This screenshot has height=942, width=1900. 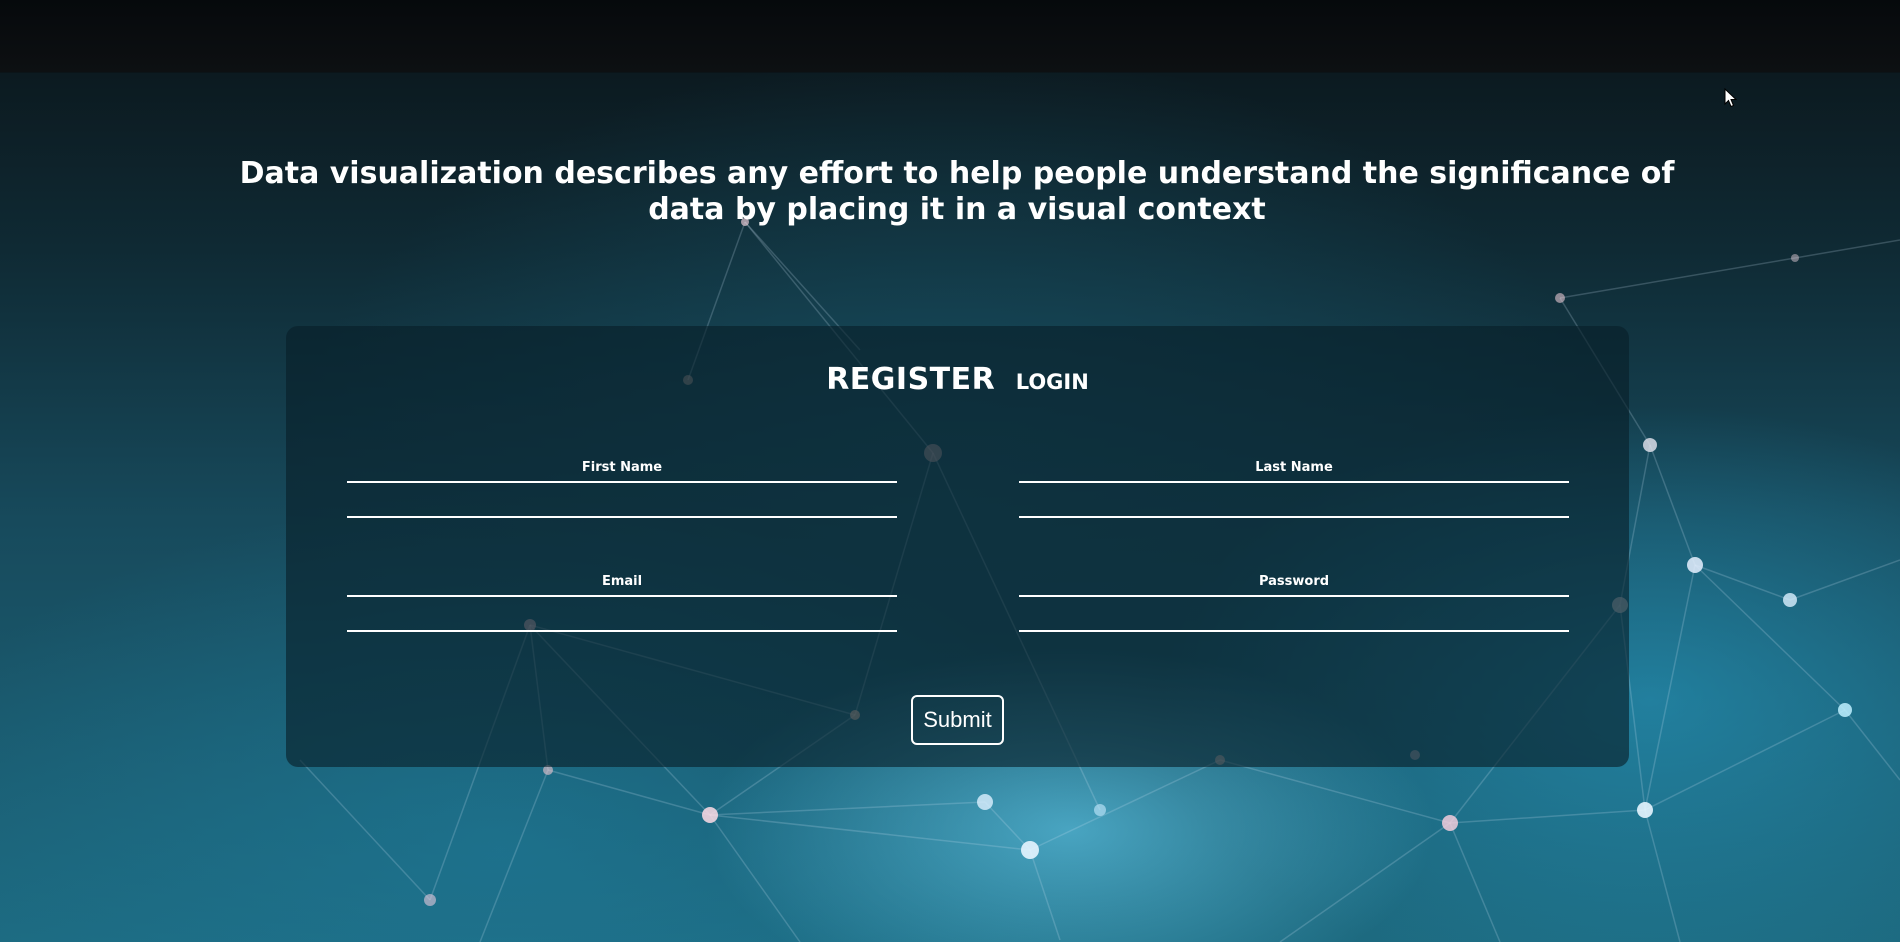 I want to click on email-field: Email, so click(x=622, y=603).